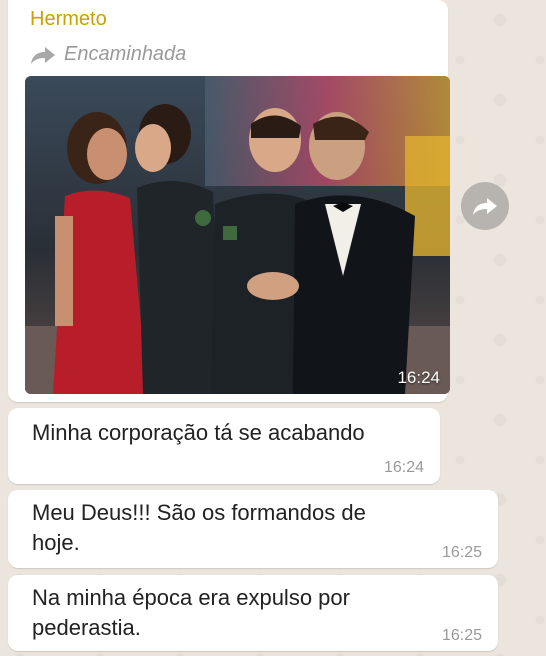 The height and width of the screenshot is (656, 546). Describe the element at coordinates (224, 446) in the screenshot. I see `text-message-bubble: Minha corporação tá se acabando 16:24` at that location.